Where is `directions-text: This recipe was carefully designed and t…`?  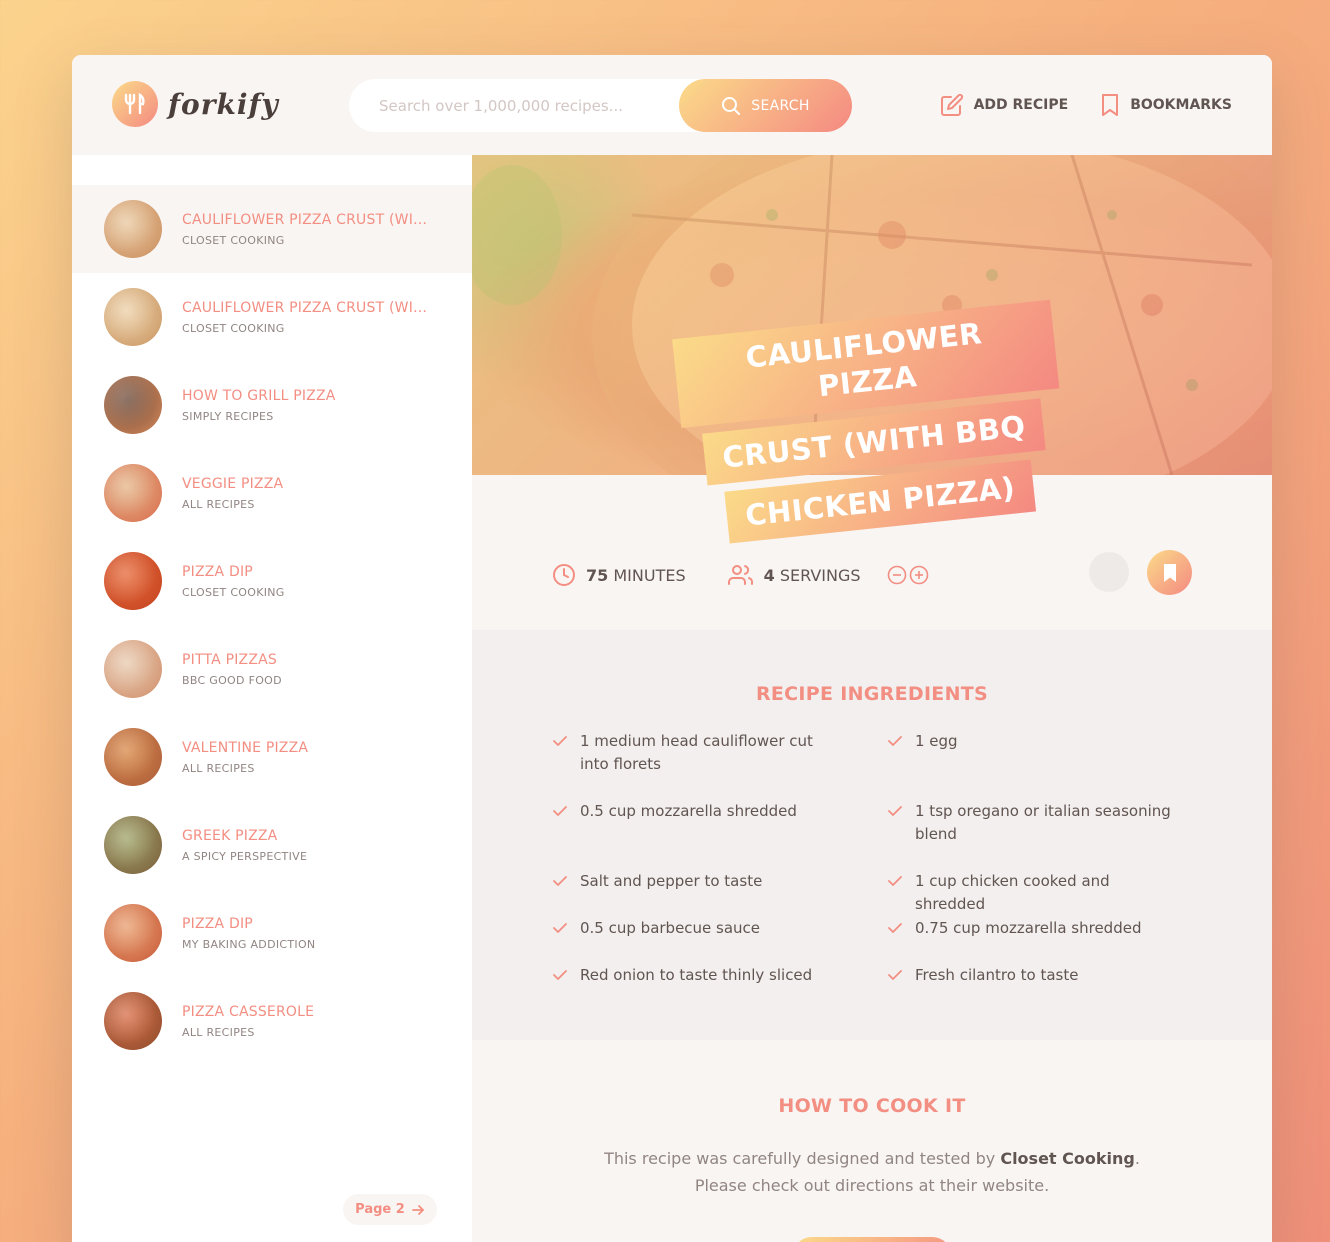 directions-text: This recipe was carefully designed and t… is located at coordinates (872, 1172).